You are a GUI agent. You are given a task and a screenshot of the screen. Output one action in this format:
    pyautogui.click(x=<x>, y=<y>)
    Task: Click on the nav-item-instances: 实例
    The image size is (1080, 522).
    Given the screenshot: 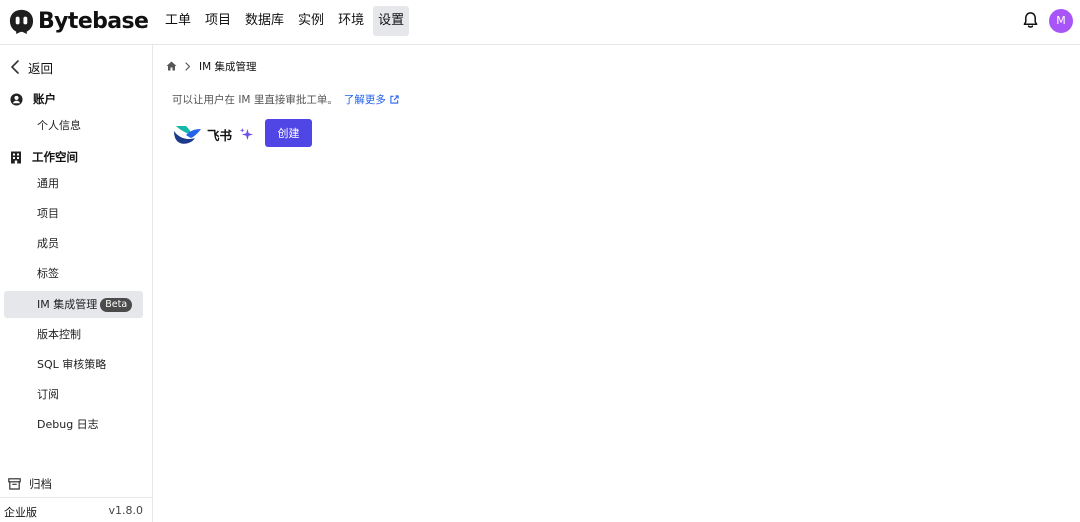 What is the action you would take?
    pyautogui.click(x=311, y=21)
    